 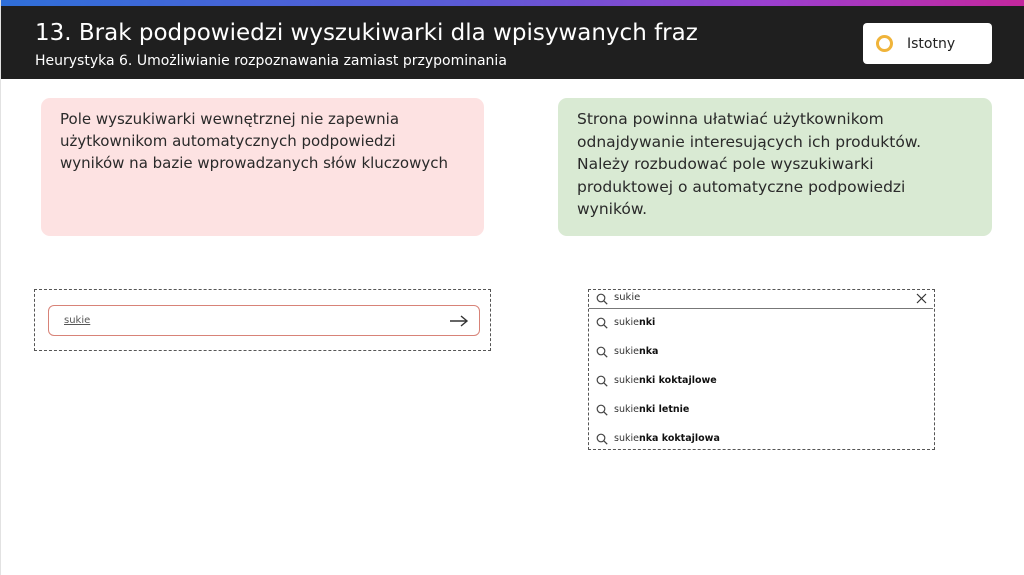 What do you see at coordinates (761, 440) in the screenshot?
I see `suggestion-item: sukienka koktajlowa` at bounding box center [761, 440].